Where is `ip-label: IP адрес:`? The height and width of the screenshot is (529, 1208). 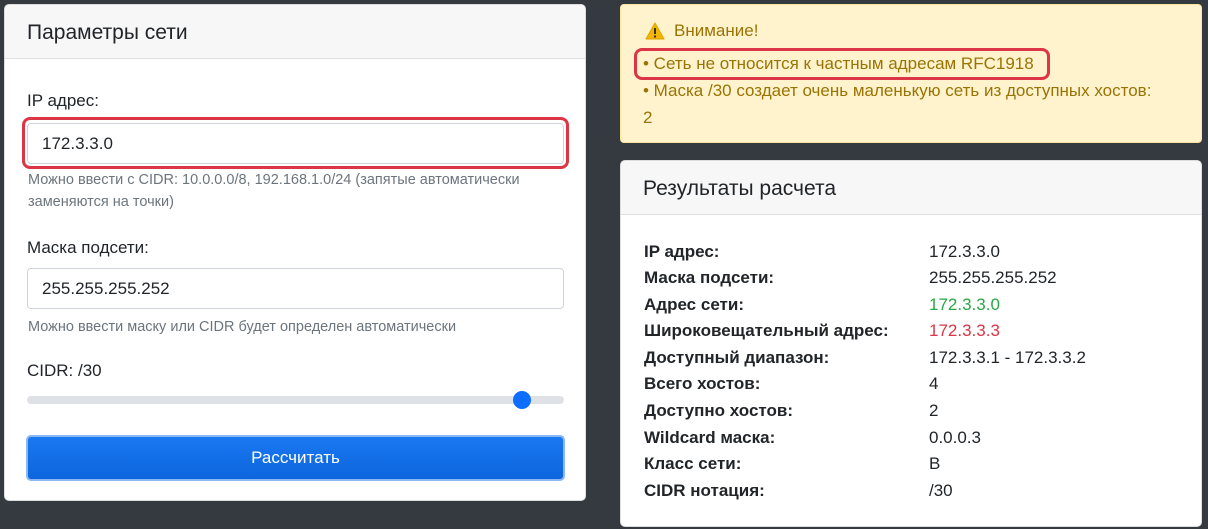
ip-label: IP адрес: is located at coordinates (63, 100).